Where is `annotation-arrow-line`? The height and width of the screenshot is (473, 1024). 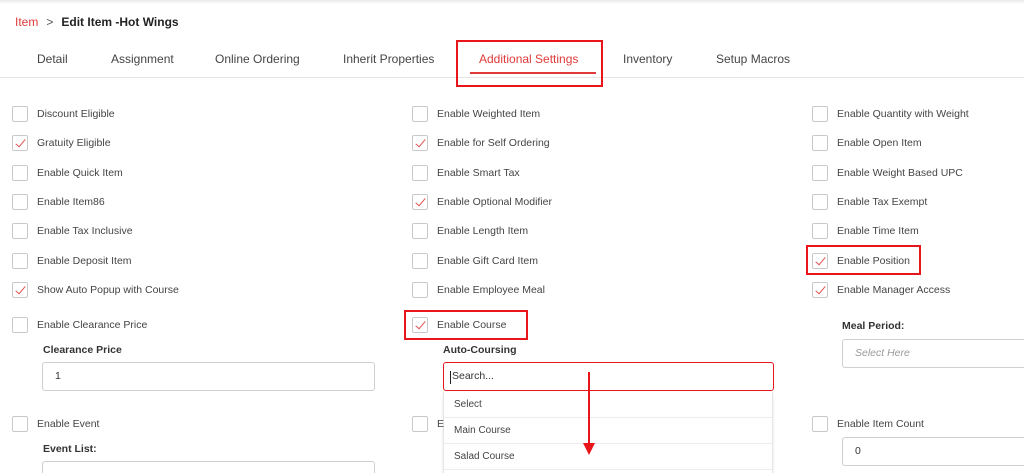 annotation-arrow-line is located at coordinates (589, 409).